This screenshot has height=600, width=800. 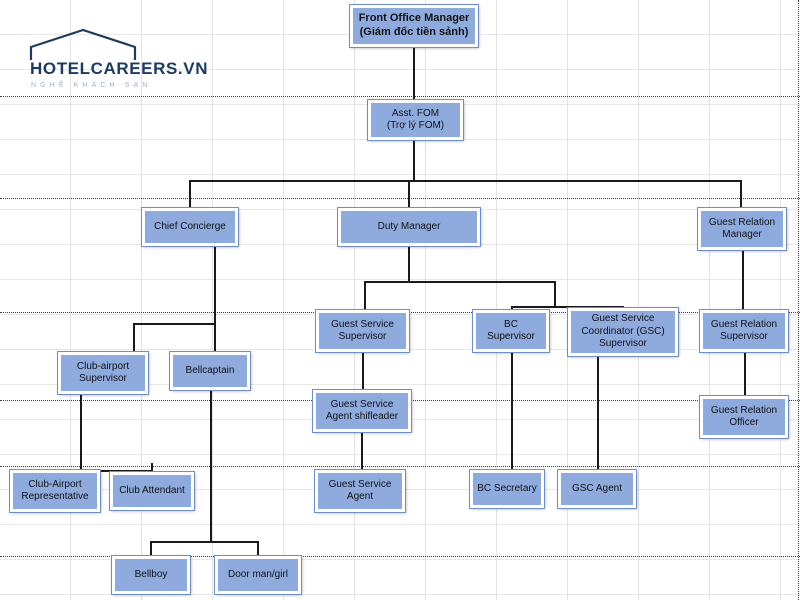 I want to click on house-outline-icon, so click(x=83, y=44).